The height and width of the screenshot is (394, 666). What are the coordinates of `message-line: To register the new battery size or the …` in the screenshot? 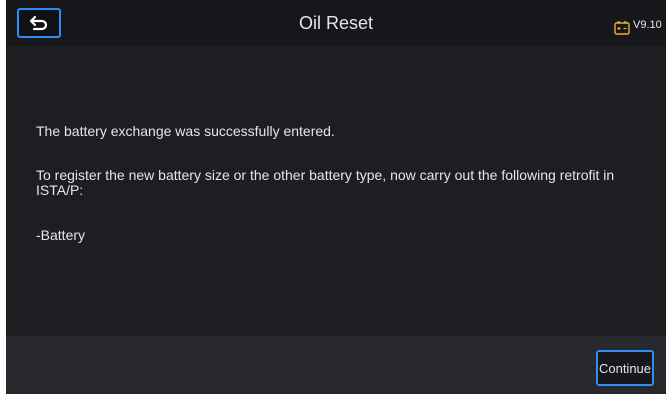 It's located at (325, 182).